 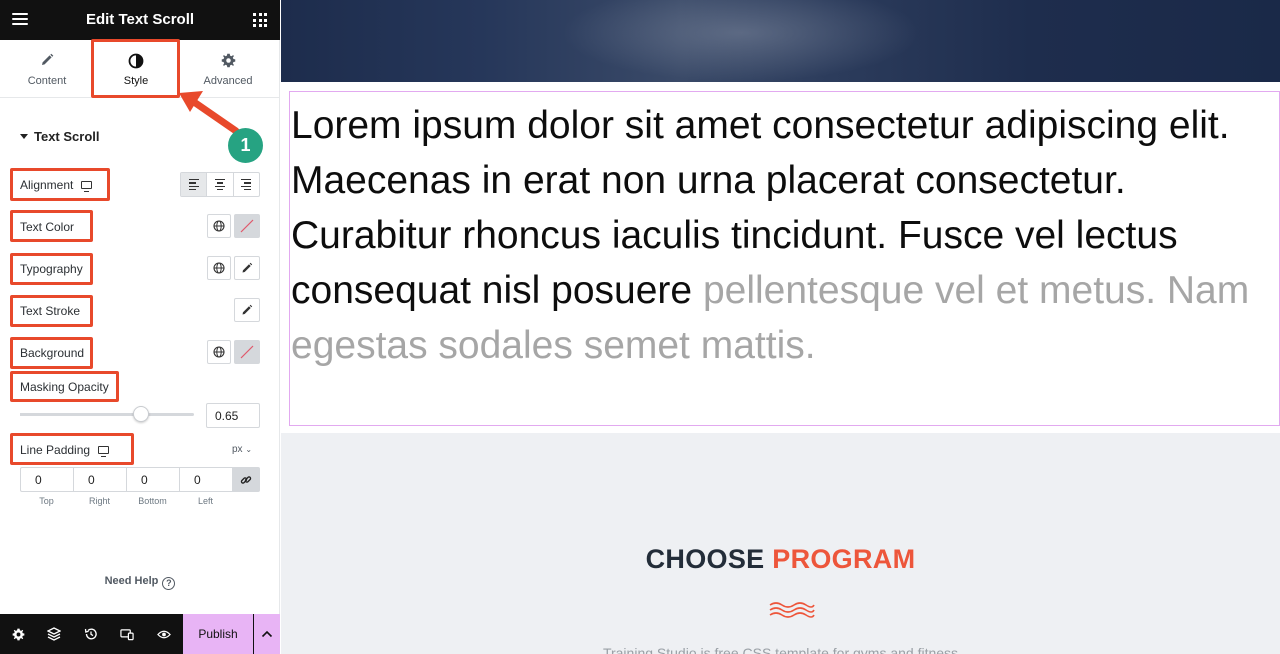 What do you see at coordinates (46, 501) in the screenshot?
I see `dim-label-top: Top` at bounding box center [46, 501].